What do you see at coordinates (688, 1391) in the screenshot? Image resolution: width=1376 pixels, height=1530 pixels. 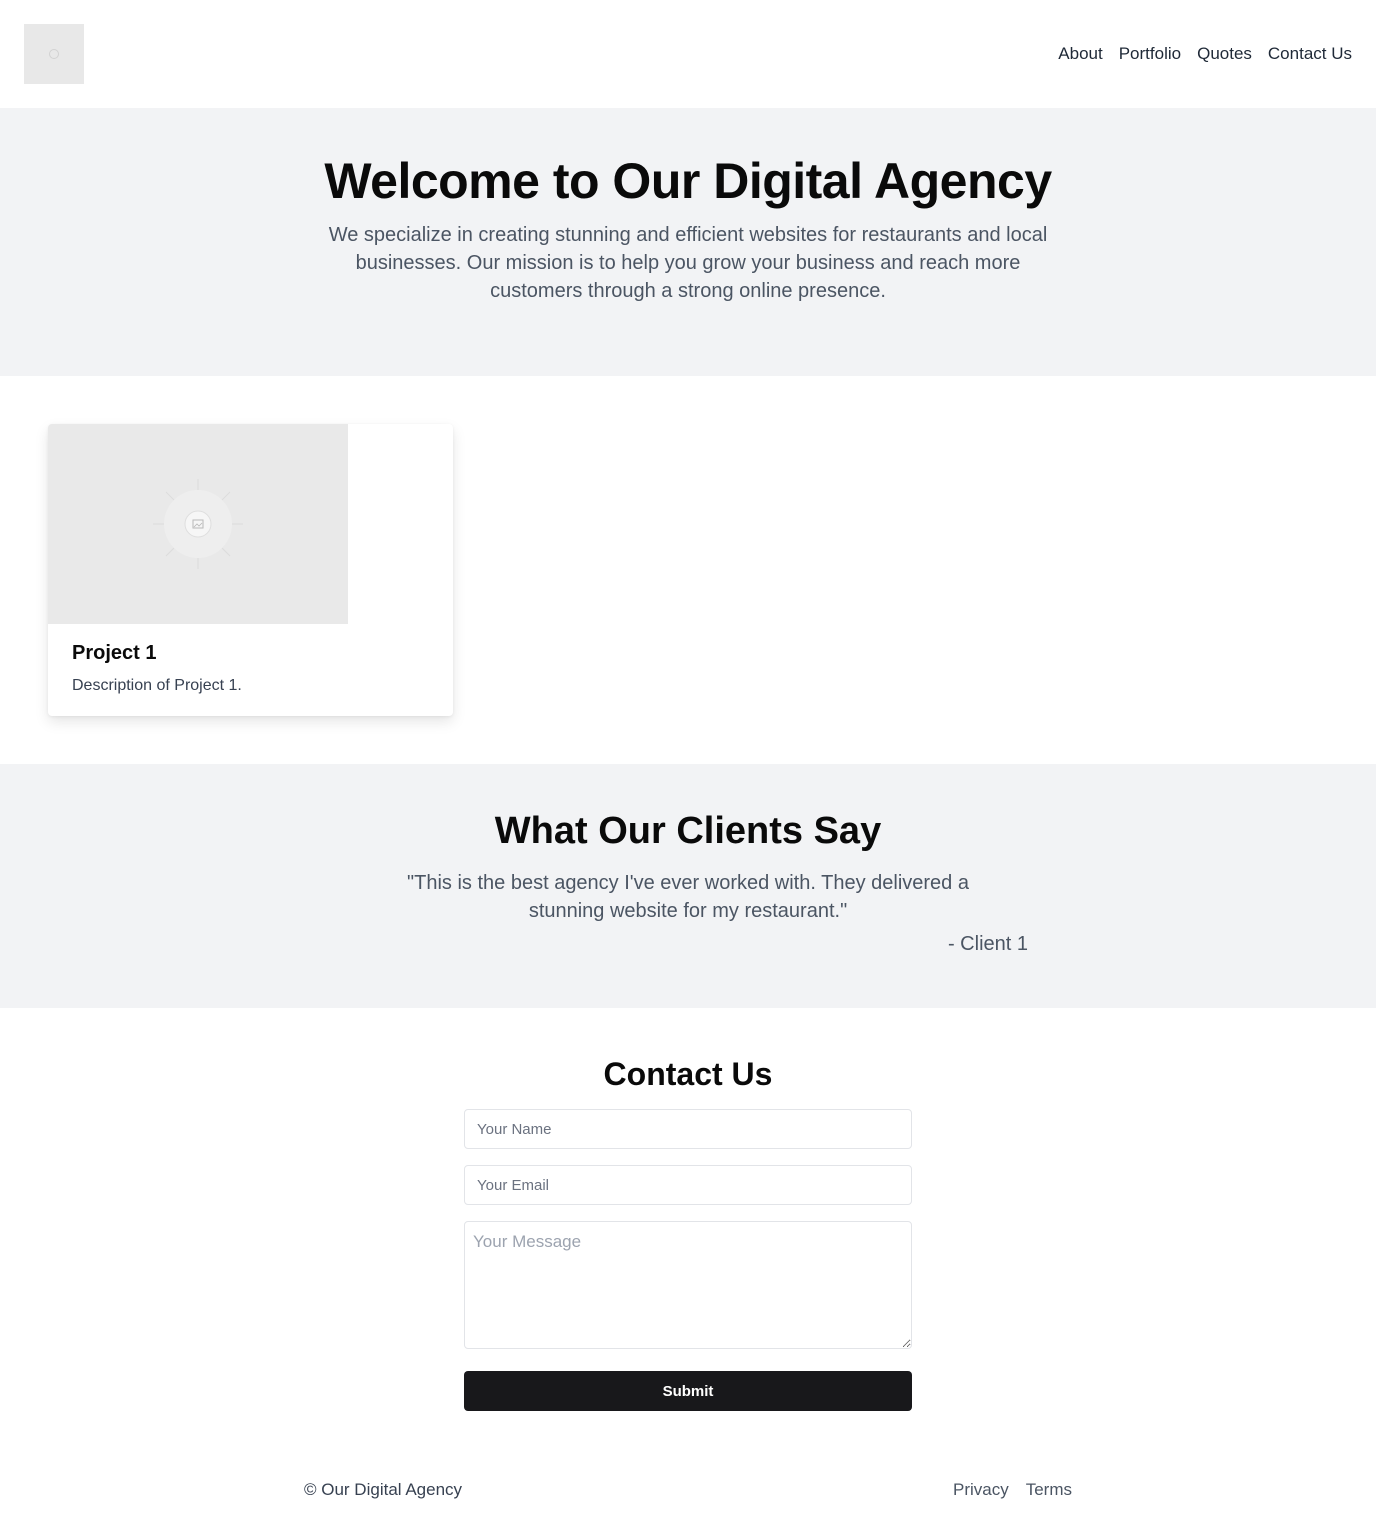 I see `submit-button: Submit` at bounding box center [688, 1391].